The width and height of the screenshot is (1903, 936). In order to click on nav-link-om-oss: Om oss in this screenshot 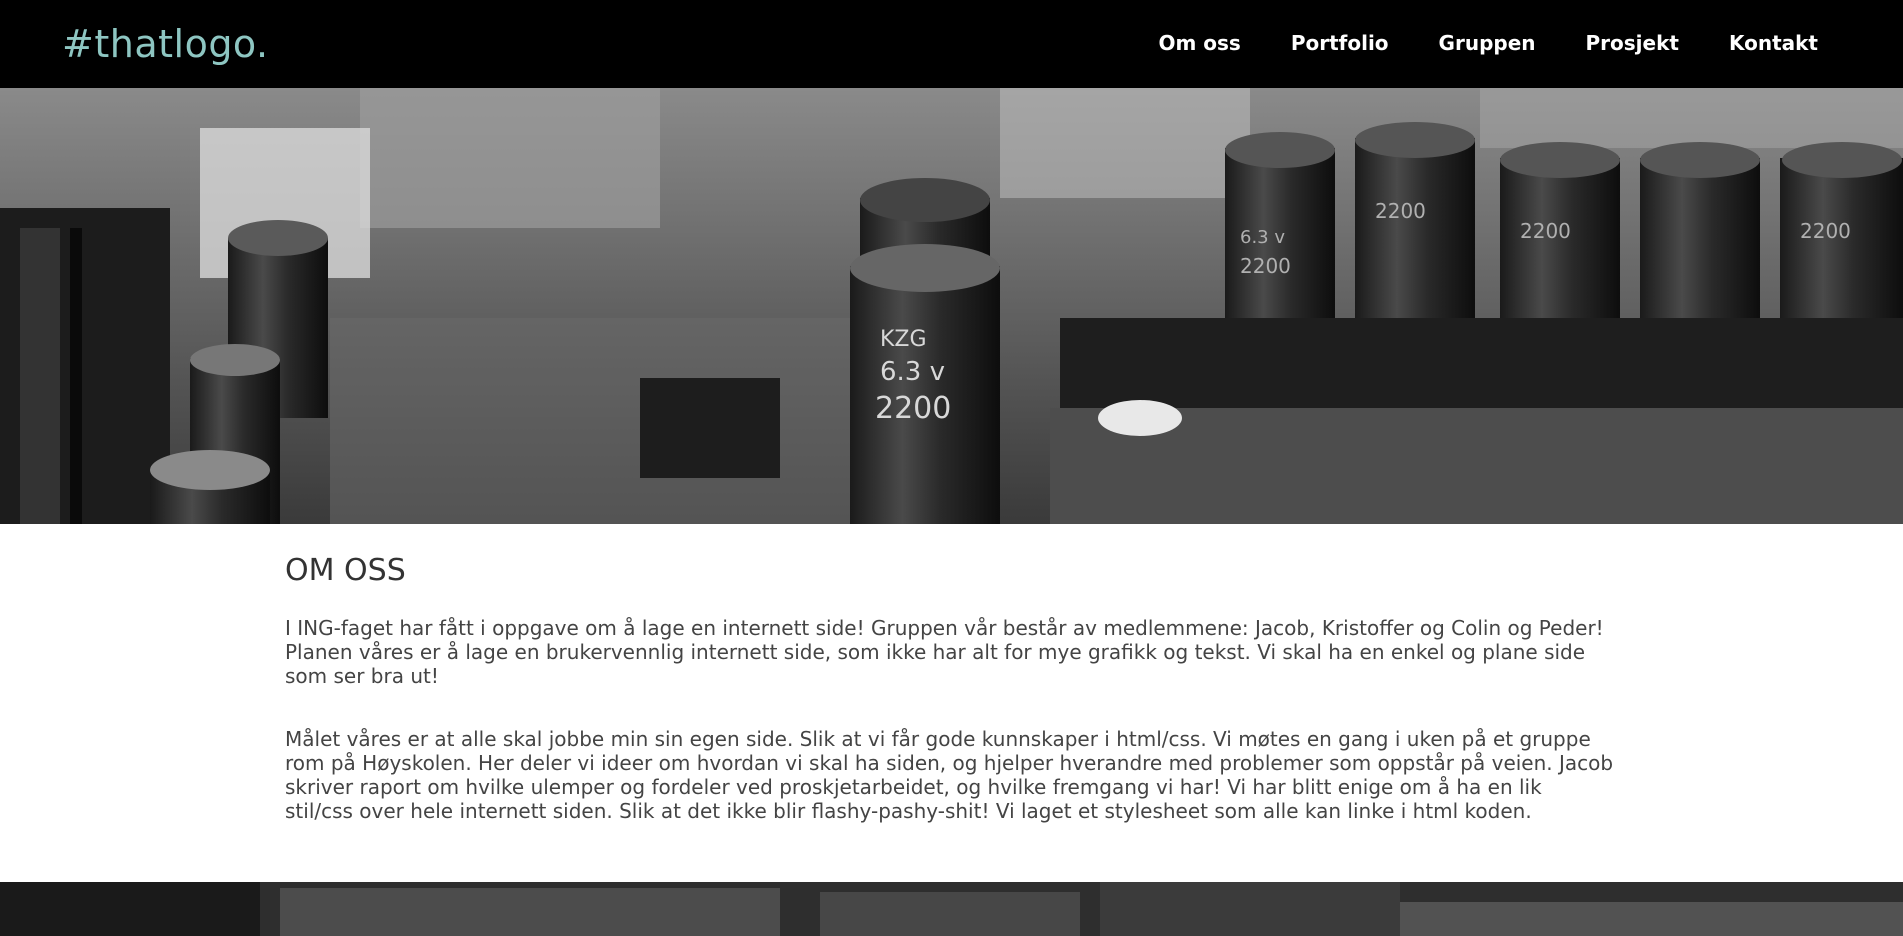, I will do `click(1199, 43)`.